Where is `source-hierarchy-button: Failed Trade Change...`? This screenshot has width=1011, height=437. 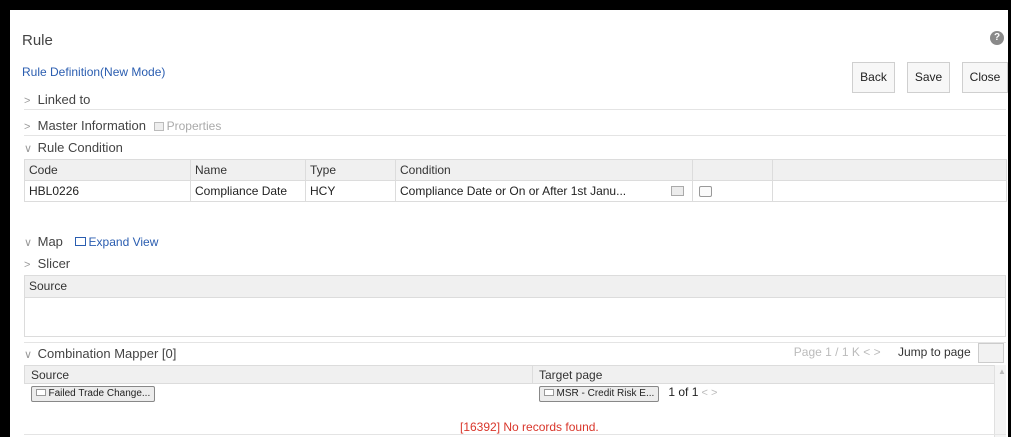
source-hierarchy-button: Failed Trade Change... is located at coordinates (93, 393).